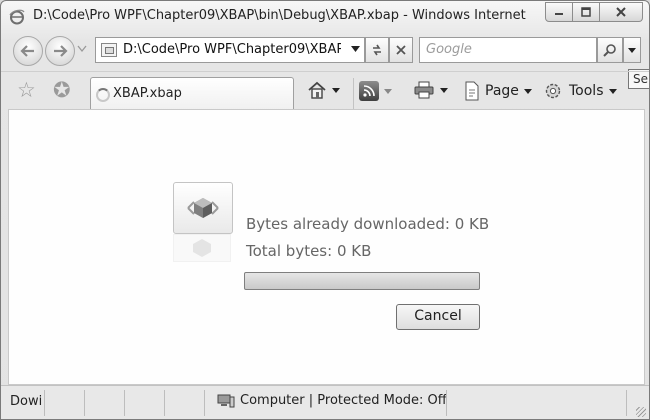 Image resolution: width=650 pixels, height=420 pixels. Describe the element at coordinates (62, 90) in the screenshot. I see `add-to-favorites-icon: ✪` at that location.